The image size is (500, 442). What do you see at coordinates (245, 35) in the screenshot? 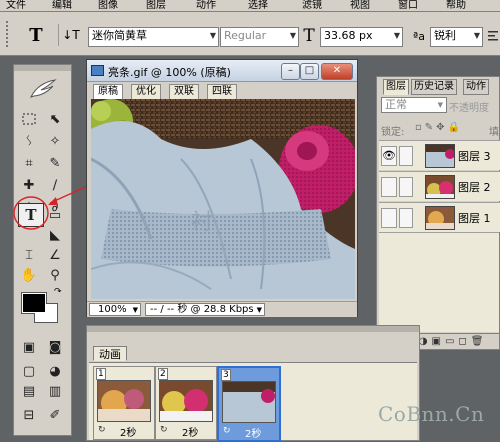
I see `font-style-value: Regular` at bounding box center [245, 35].